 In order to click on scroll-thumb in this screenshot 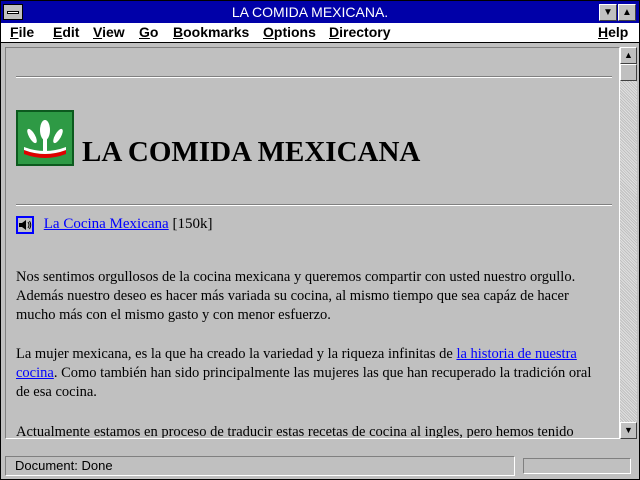, I will do `click(628, 72)`.